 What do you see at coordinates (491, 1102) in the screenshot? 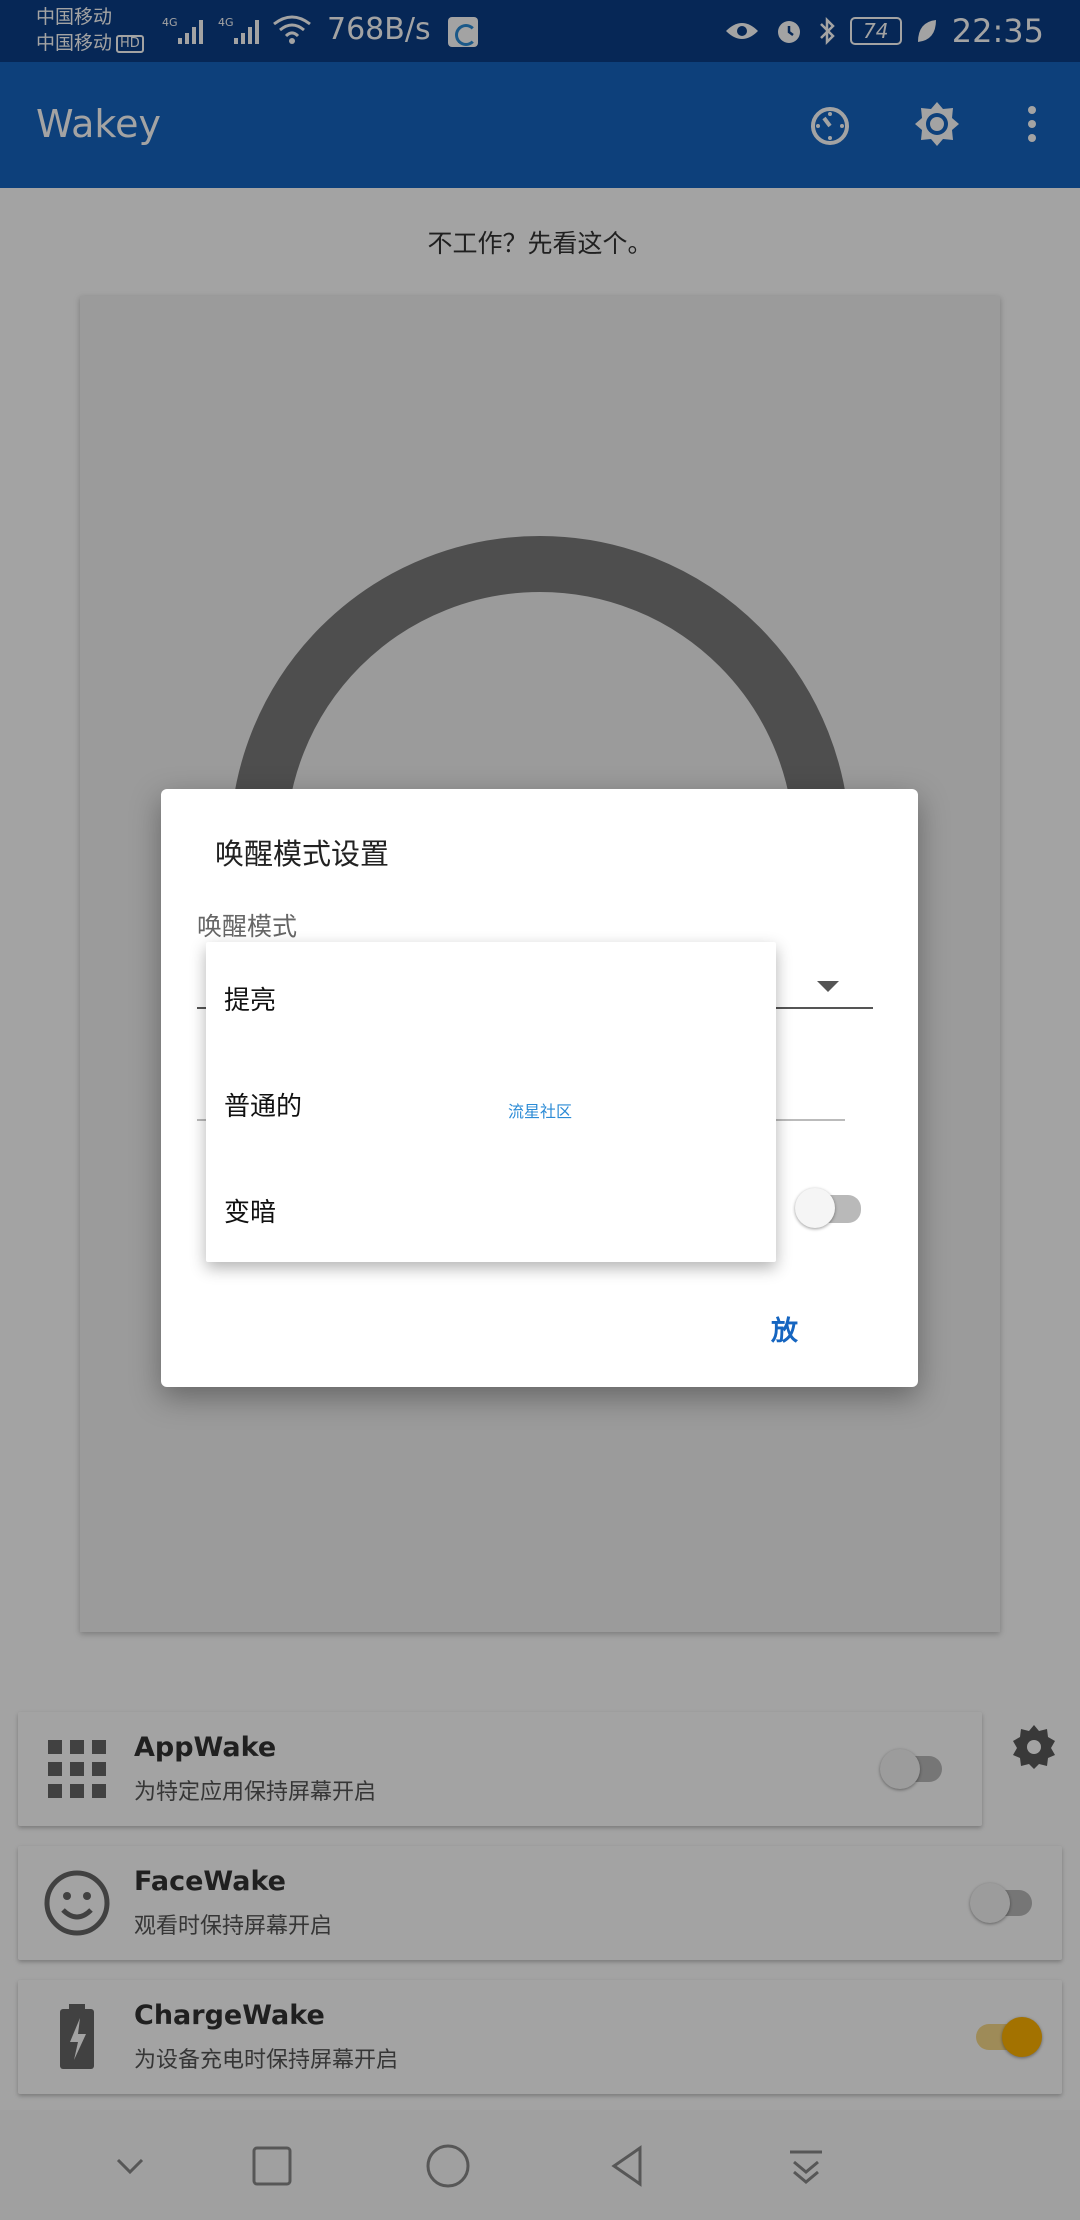
I see `wake-mode-dropdown: 提亮 普通的 变暗` at bounding box center [491, 1102].